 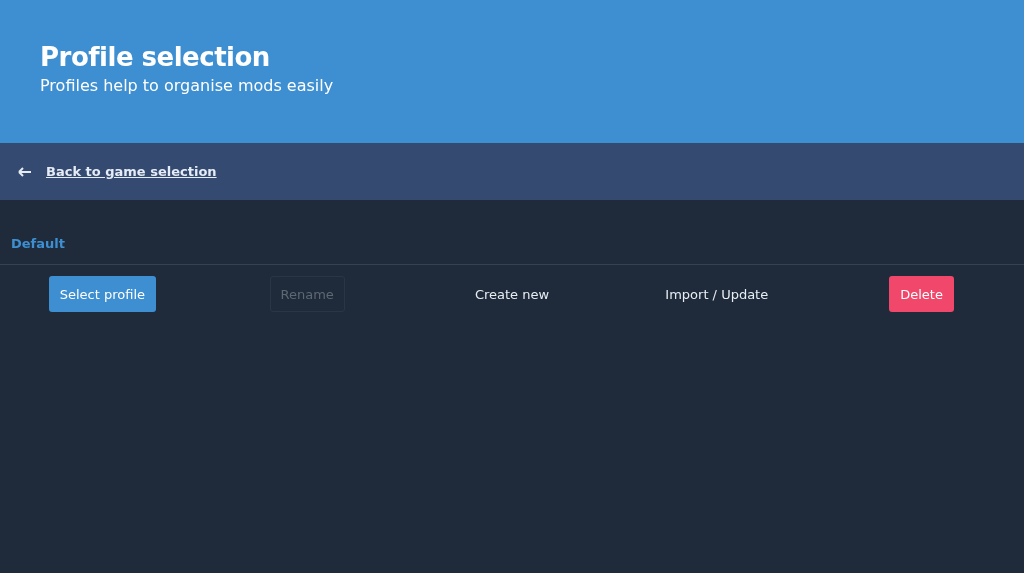 I want to click on action-button: Select profile, so click(x=102, y=294).